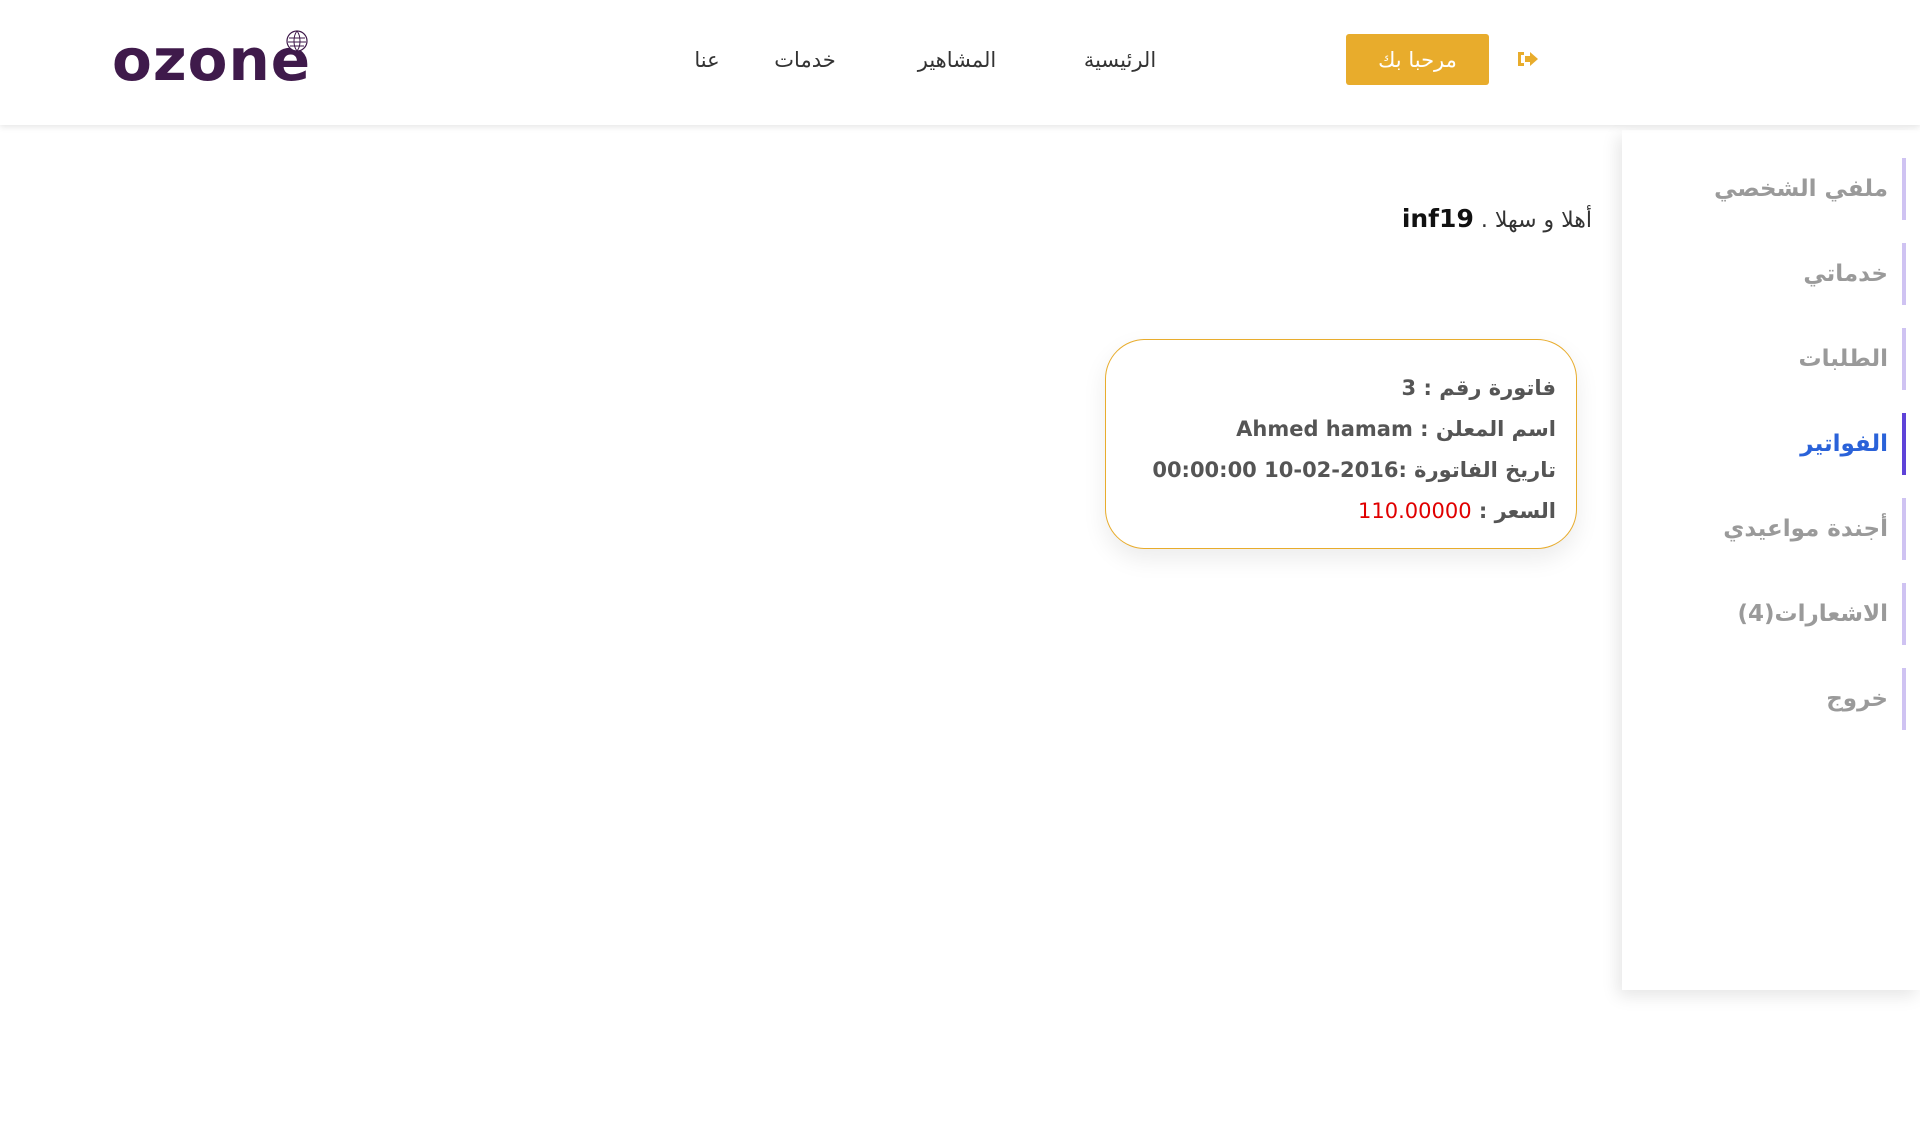 The image size is (1920, 1132). I want to click on sidebar-item-orders: الطلبات, so click(1781, 359).